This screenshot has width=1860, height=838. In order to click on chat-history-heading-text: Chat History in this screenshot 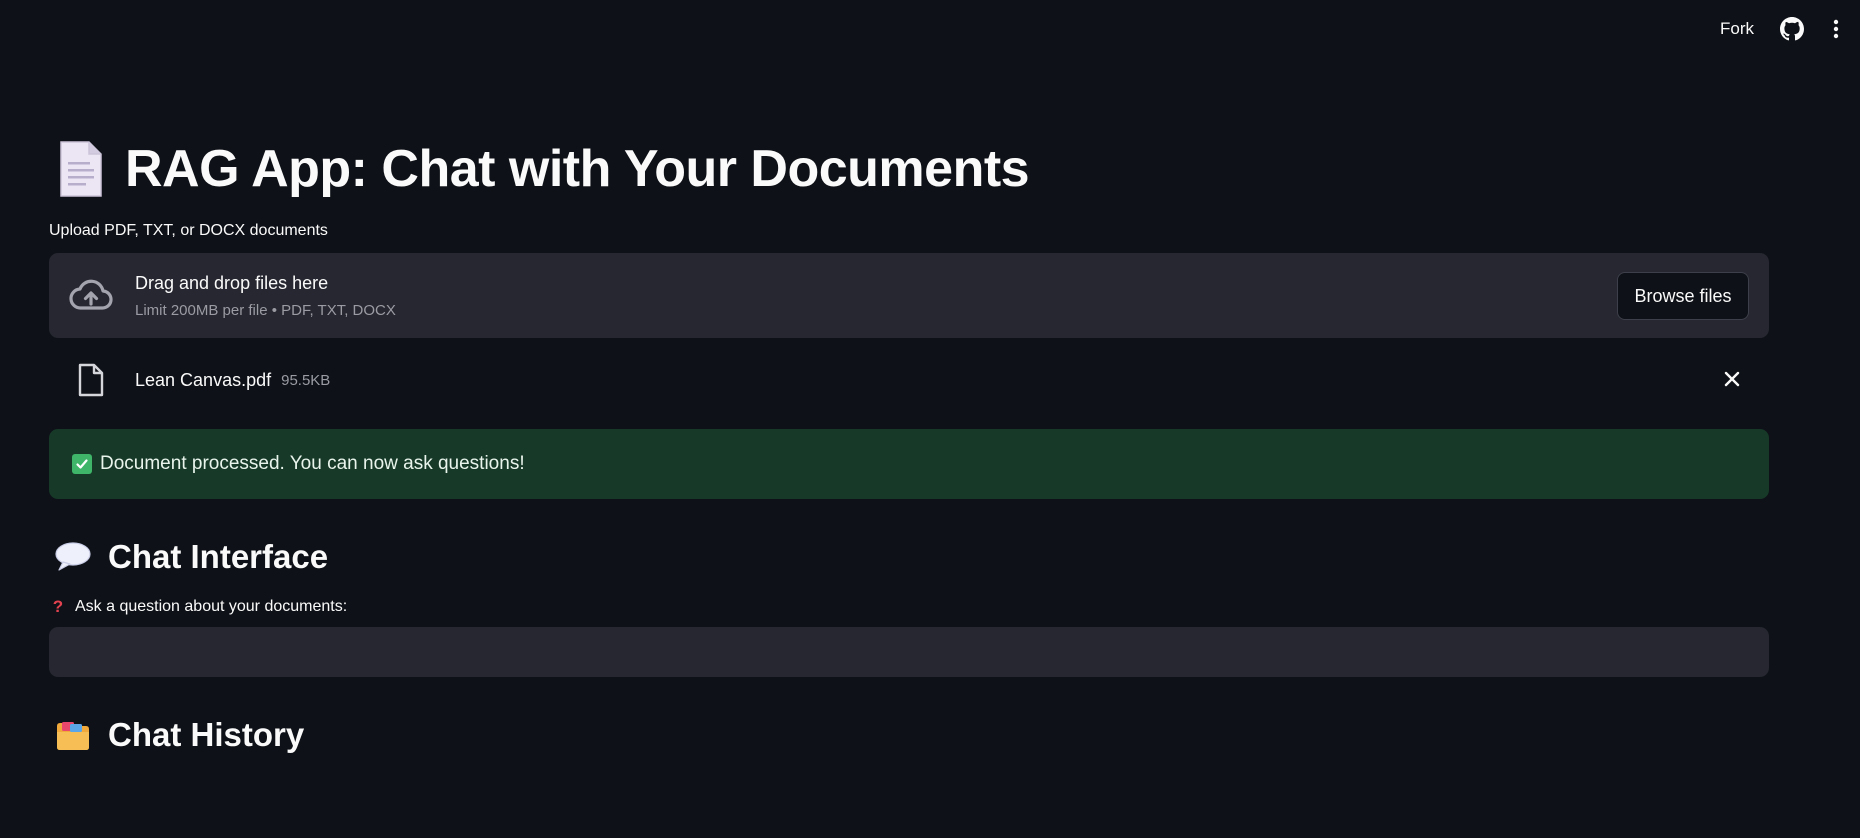, I will do `click(206, 734)`.